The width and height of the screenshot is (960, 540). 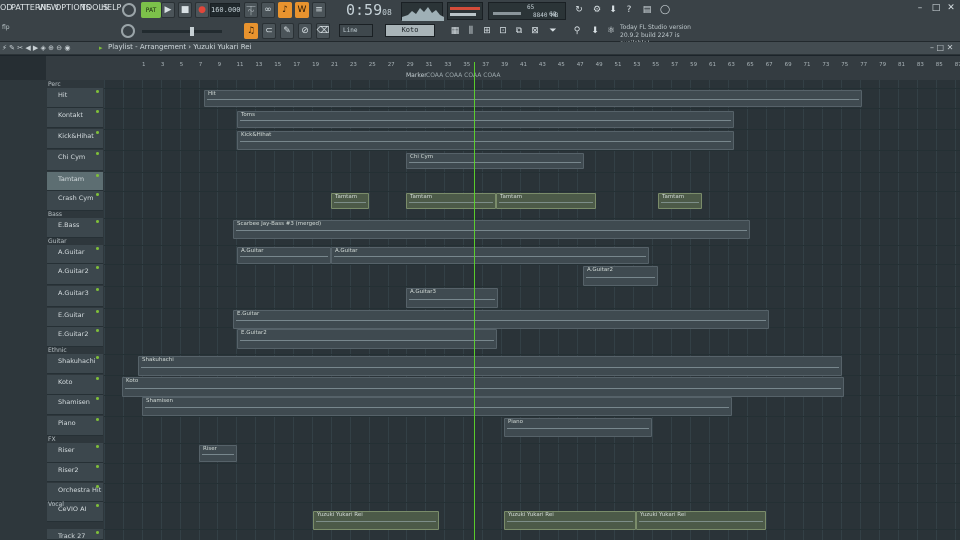 I want to click on playlist-icon: ▦, so click(x=455, y=31).